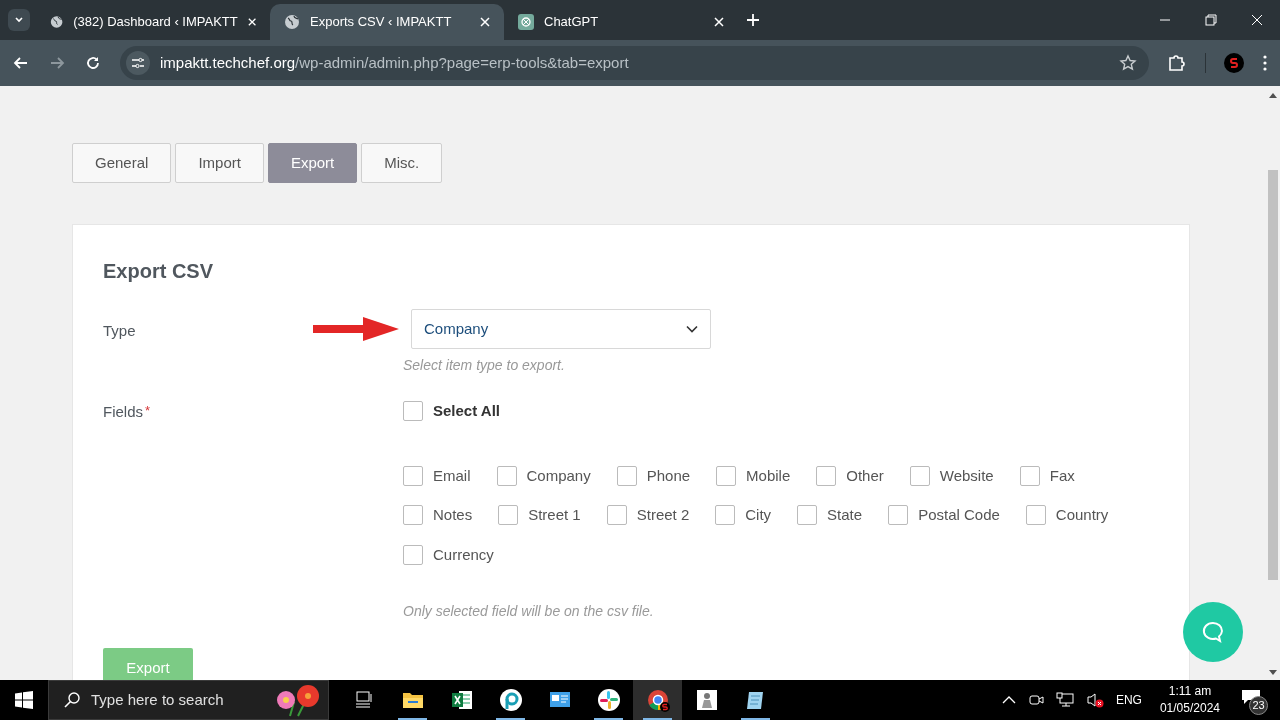 The image size is (1280, 720). I want to click on taskbar-app-button, so click(657, 700).